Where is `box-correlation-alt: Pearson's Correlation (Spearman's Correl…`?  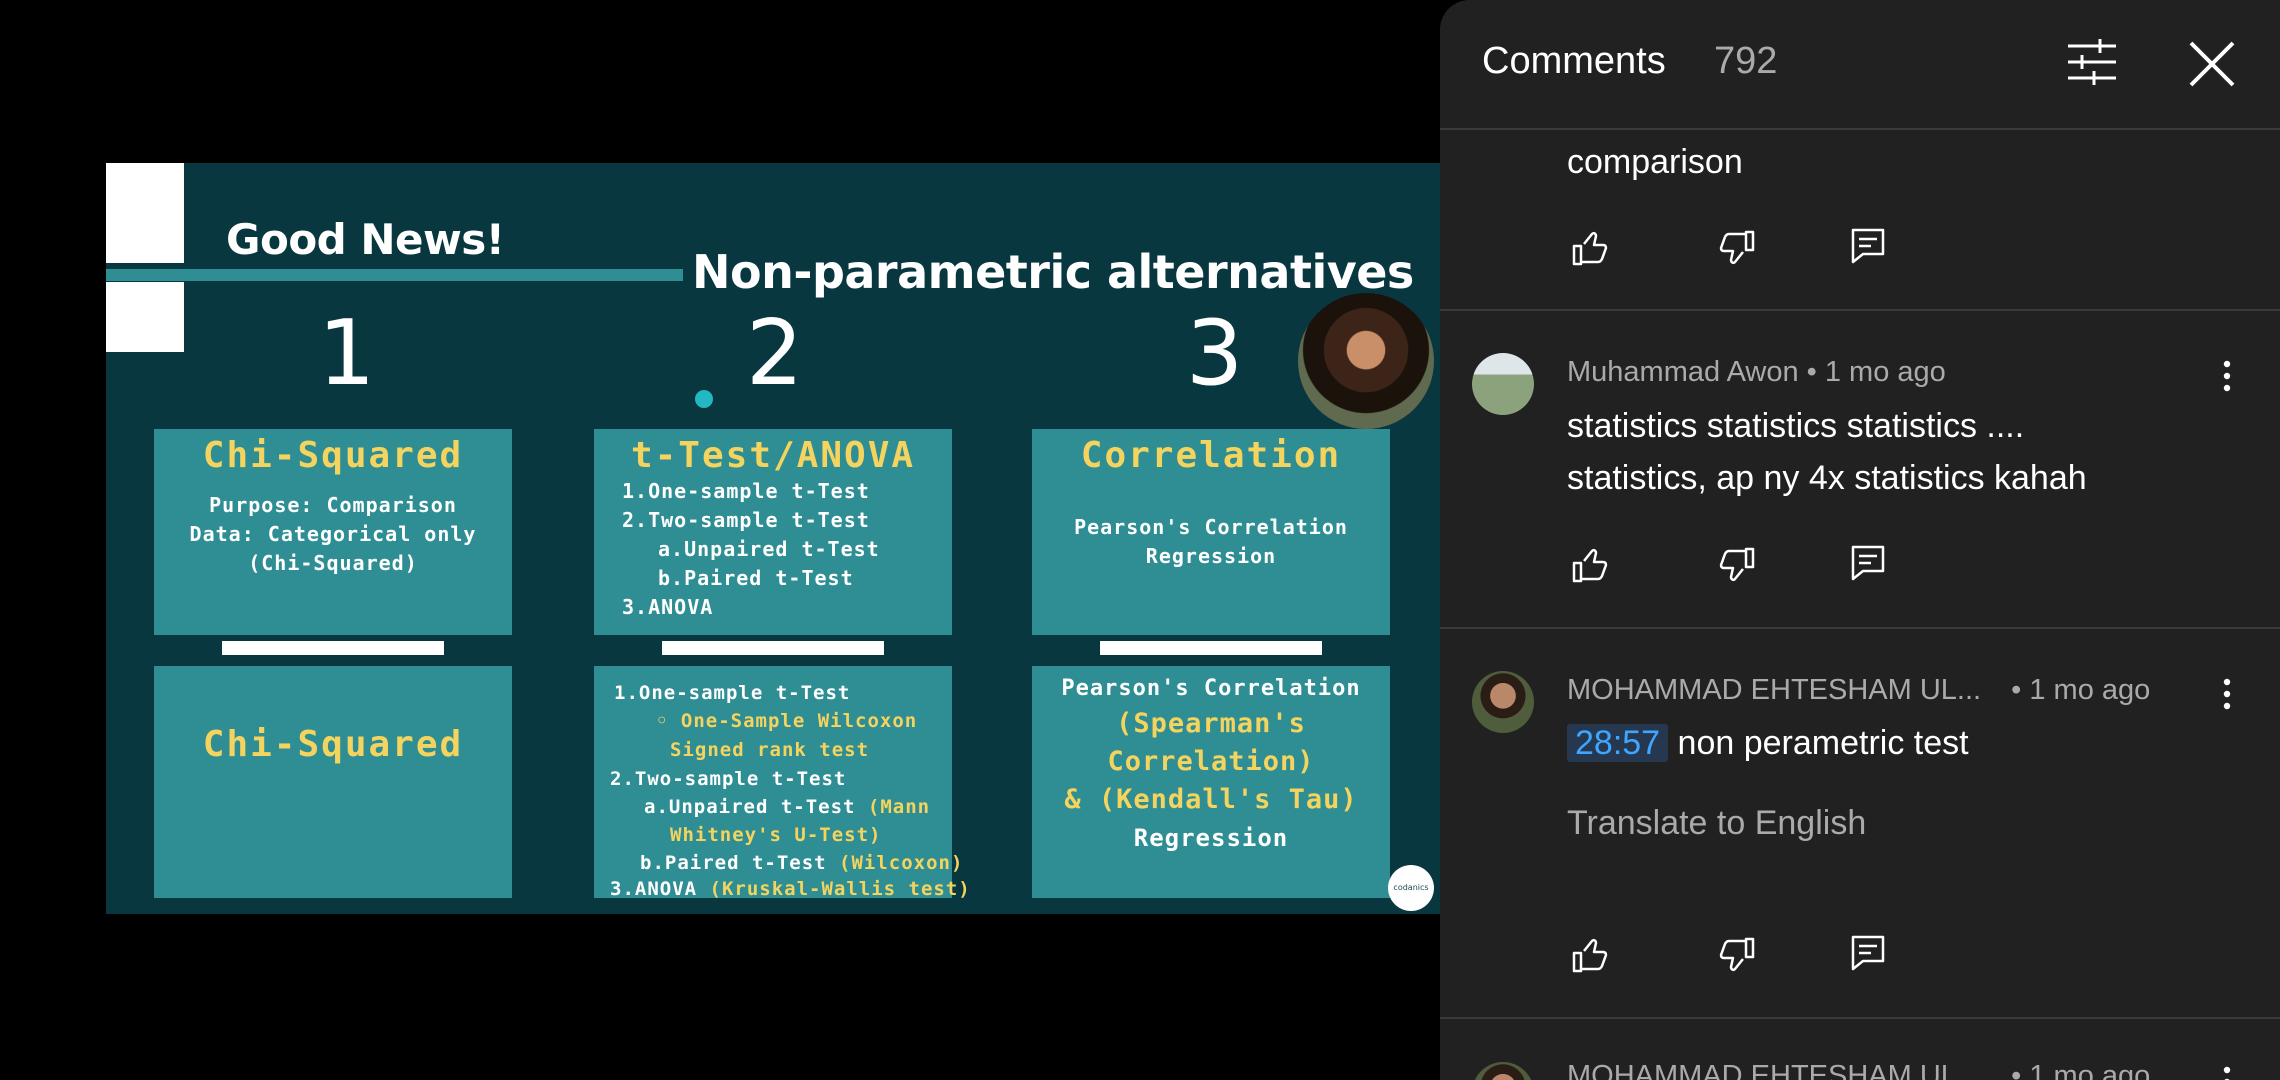
box-correlation-alt: Pearson's Correlation (Spearman's Correl… is located at coordinates (1211, 782).